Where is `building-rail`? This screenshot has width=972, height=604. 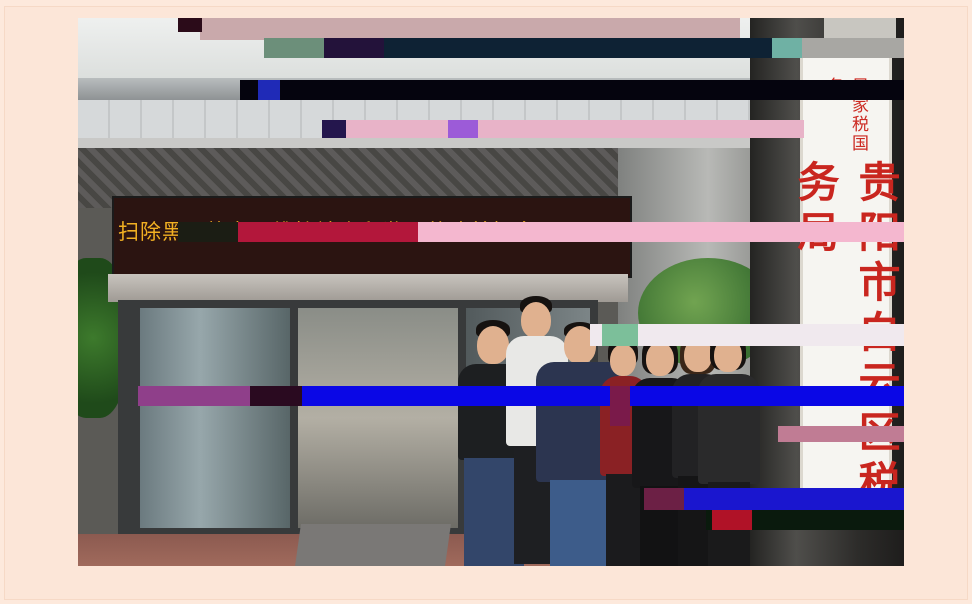 building-rail is located at coordinates (418, 143).